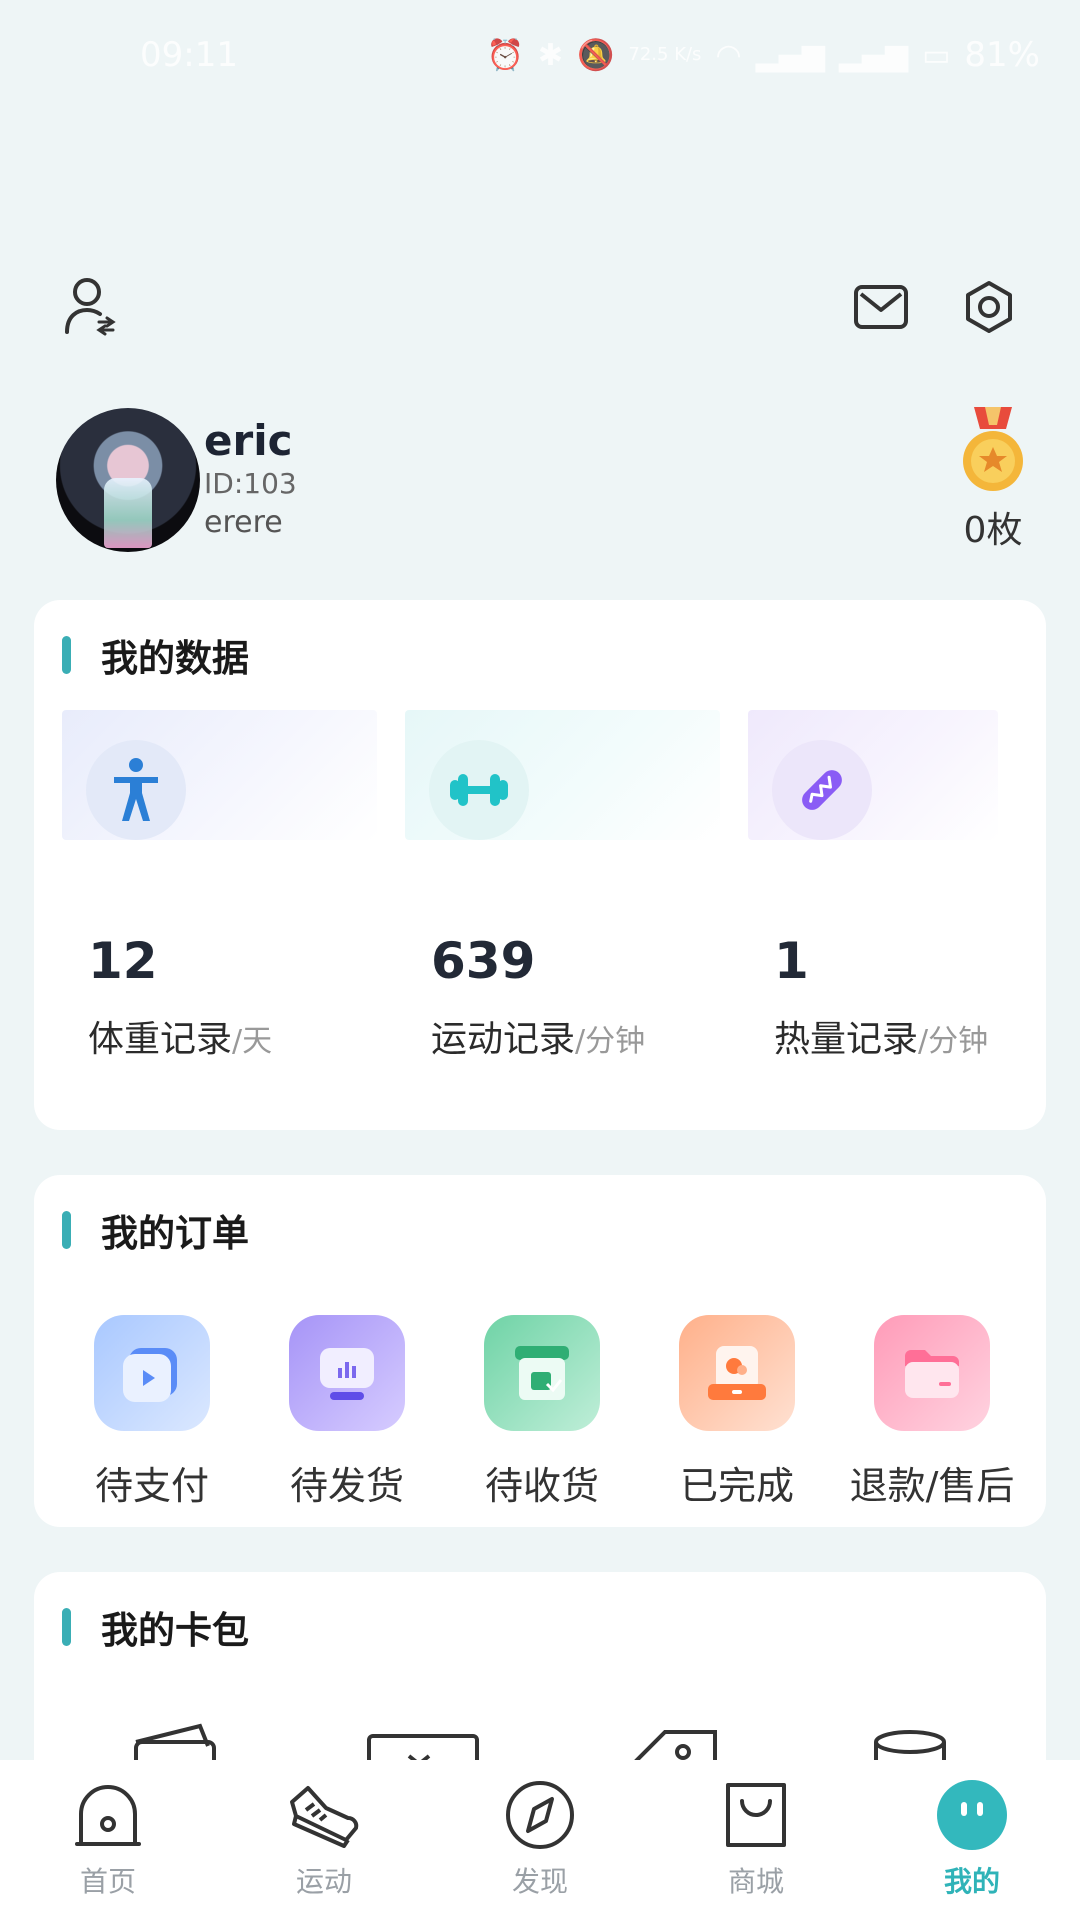 The height and width of the screenshot is (1920, 1080). What do you see at coordinates (873, 55) in the screenshot?
I see `signal-icon-2: ▂▄▆` at bounding box center [873, 55].